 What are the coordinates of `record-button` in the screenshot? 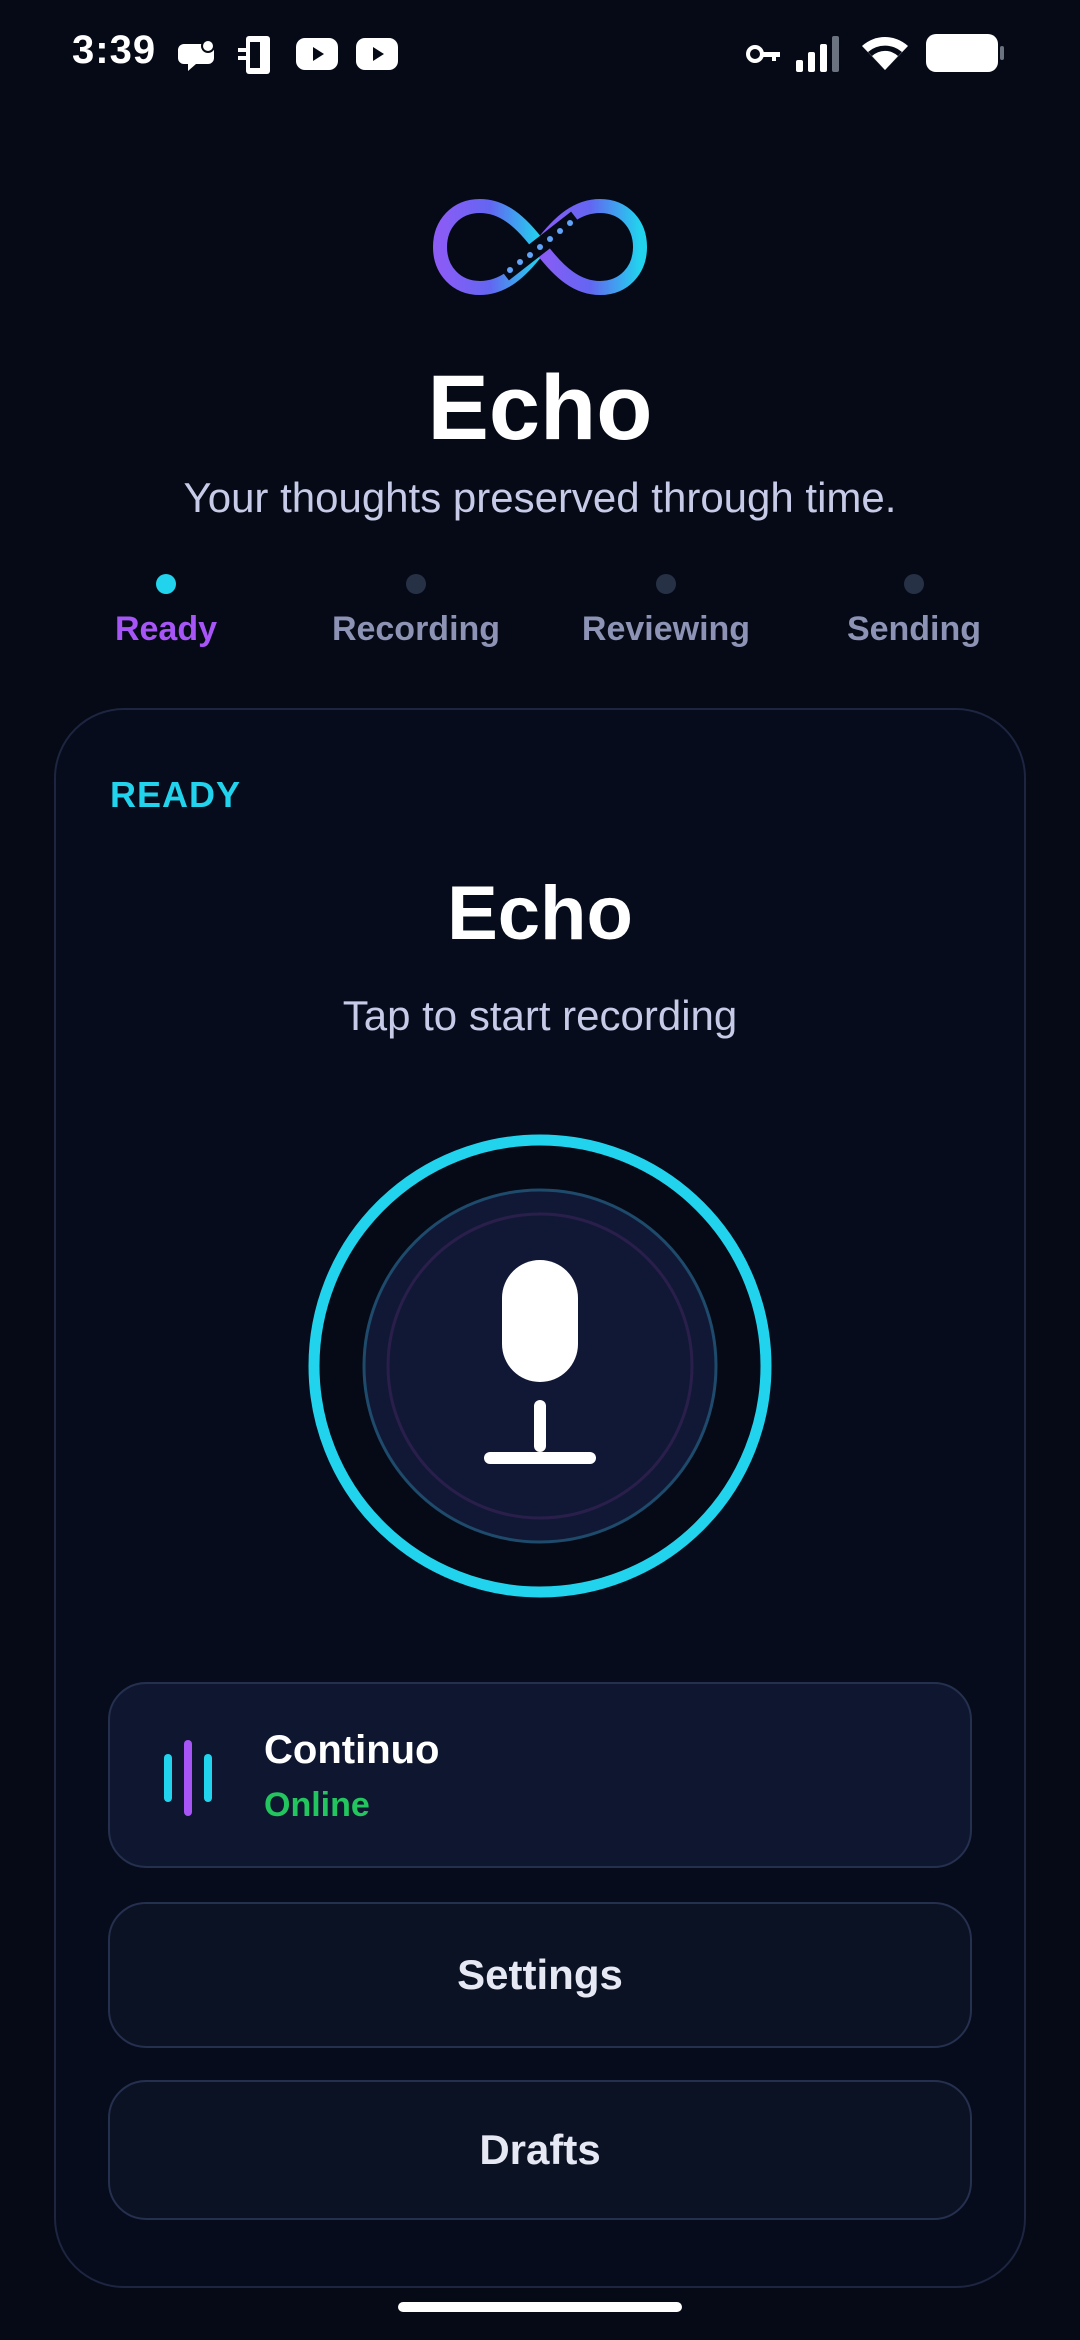 It's located at (540, 1366).